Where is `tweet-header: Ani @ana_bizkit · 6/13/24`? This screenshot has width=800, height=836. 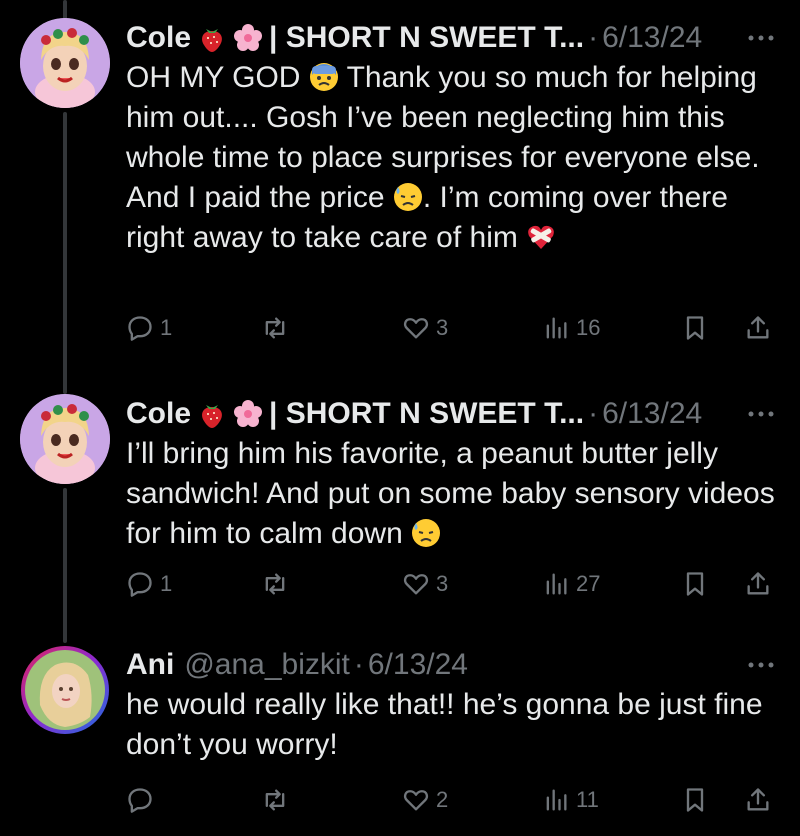 tweet-header: Ani @ana_bizkit · 6/13/24 is located at coordinates (451, 665).